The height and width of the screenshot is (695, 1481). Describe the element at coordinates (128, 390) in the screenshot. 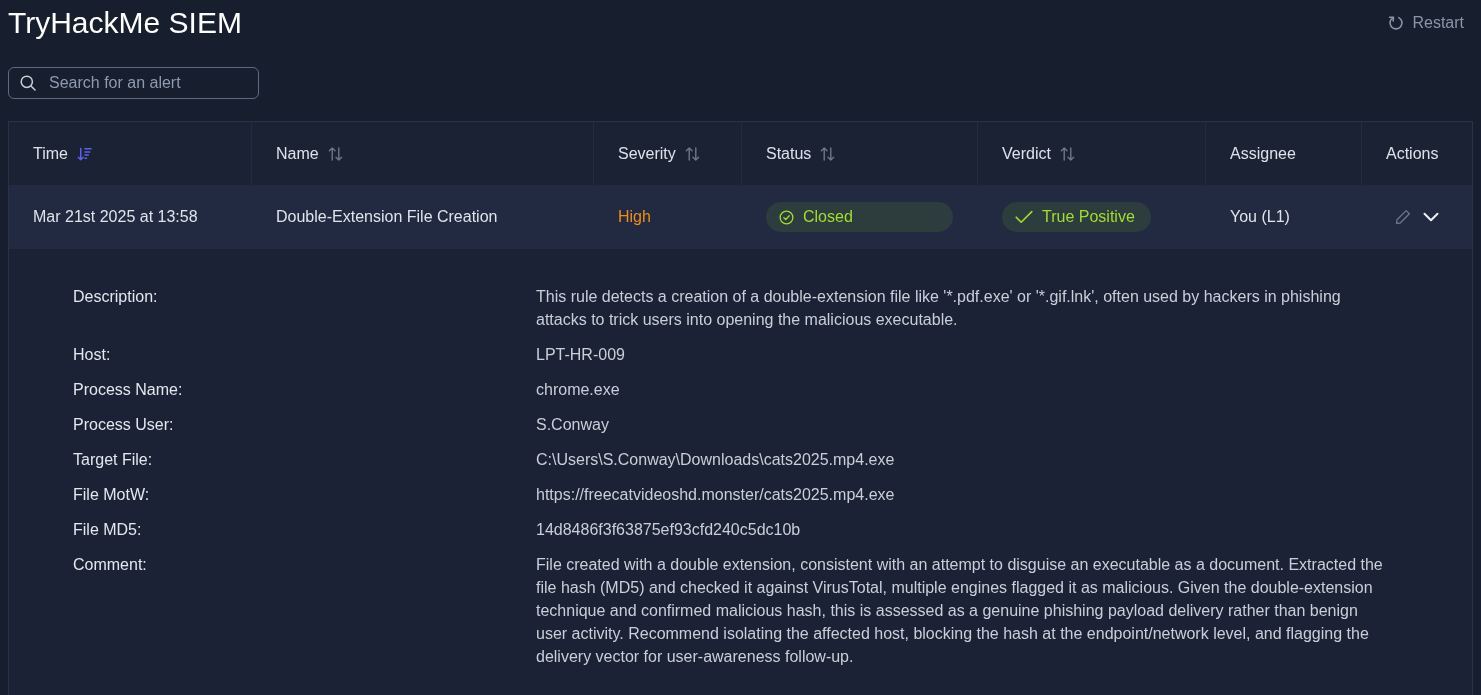

I see `detail-label: Process Name:` at that location.